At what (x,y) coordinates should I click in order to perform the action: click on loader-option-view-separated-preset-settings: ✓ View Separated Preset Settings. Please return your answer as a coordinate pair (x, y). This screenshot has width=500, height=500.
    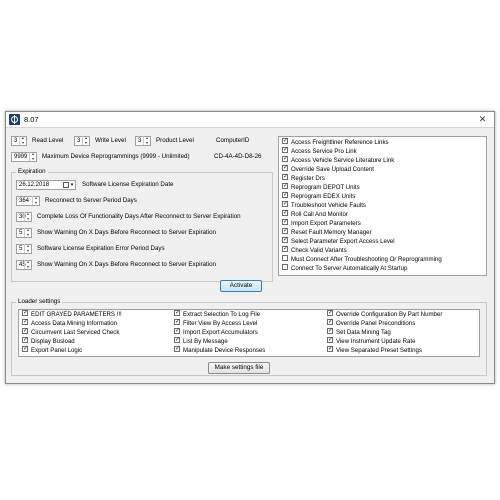
    Looking at the image, I should click on (374, 350).